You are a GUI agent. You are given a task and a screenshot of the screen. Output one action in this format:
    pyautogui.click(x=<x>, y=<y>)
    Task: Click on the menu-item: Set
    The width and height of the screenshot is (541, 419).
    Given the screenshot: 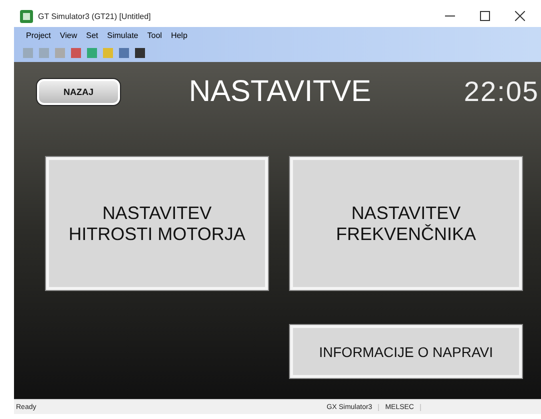 What is the action you would take?
    pyautogui.click(x=92, y=35)
    